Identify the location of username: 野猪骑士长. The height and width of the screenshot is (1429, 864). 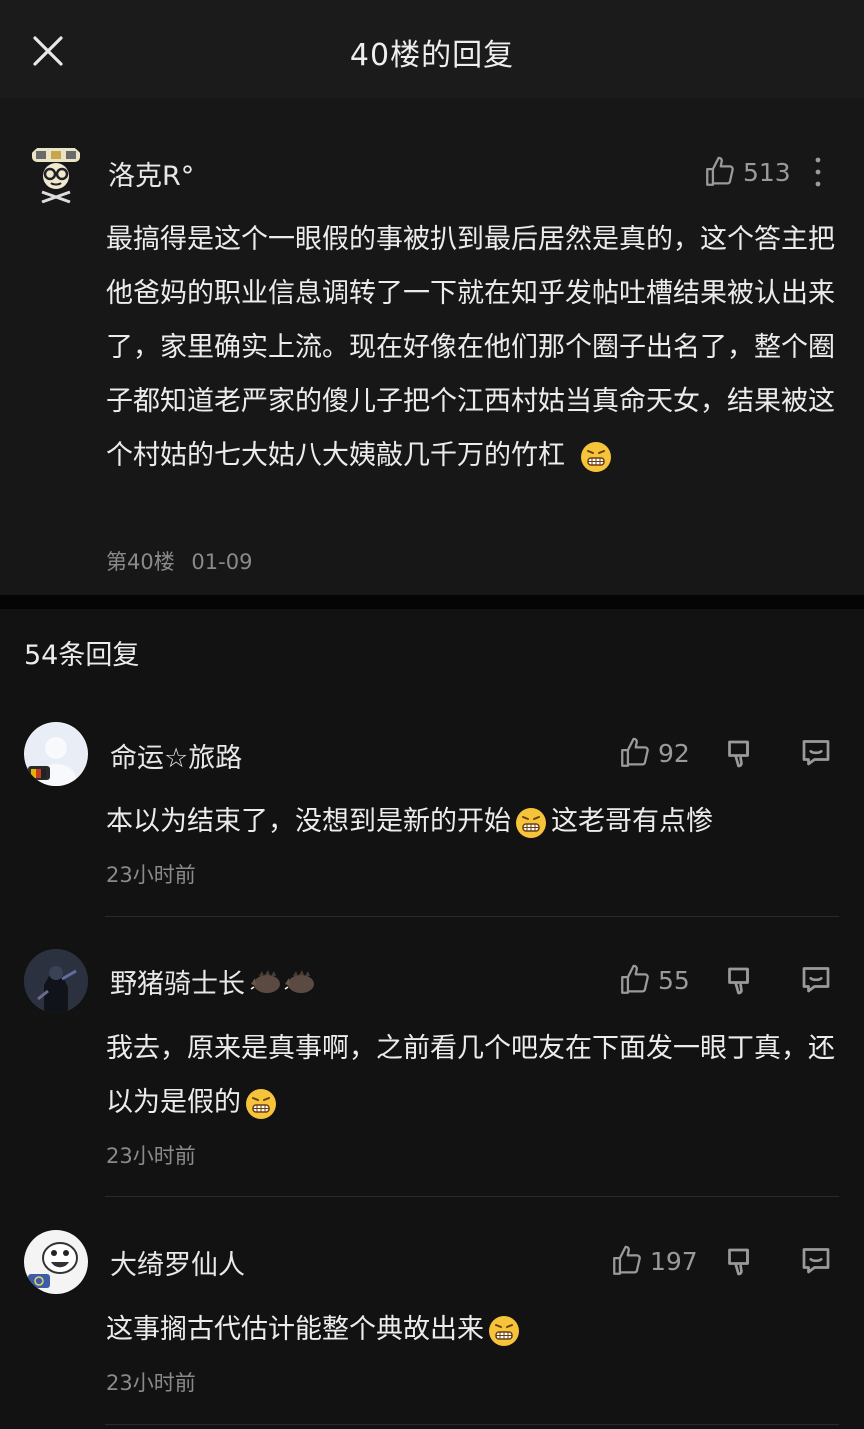
(213, 981).